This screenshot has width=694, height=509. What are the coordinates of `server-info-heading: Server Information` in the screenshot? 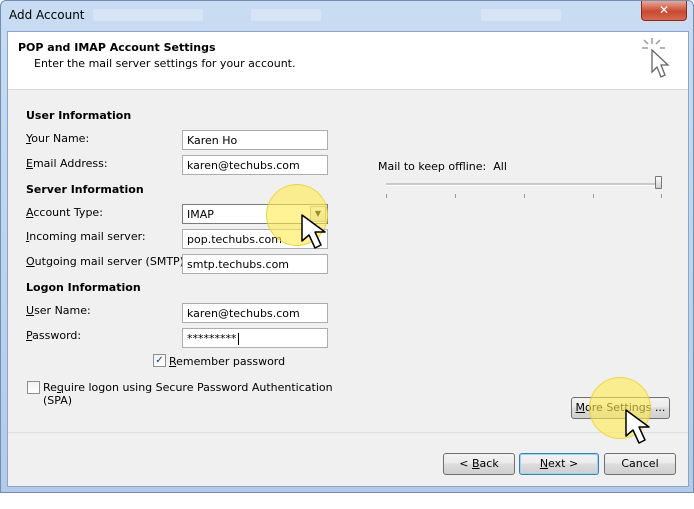 It's located at (85, 189).